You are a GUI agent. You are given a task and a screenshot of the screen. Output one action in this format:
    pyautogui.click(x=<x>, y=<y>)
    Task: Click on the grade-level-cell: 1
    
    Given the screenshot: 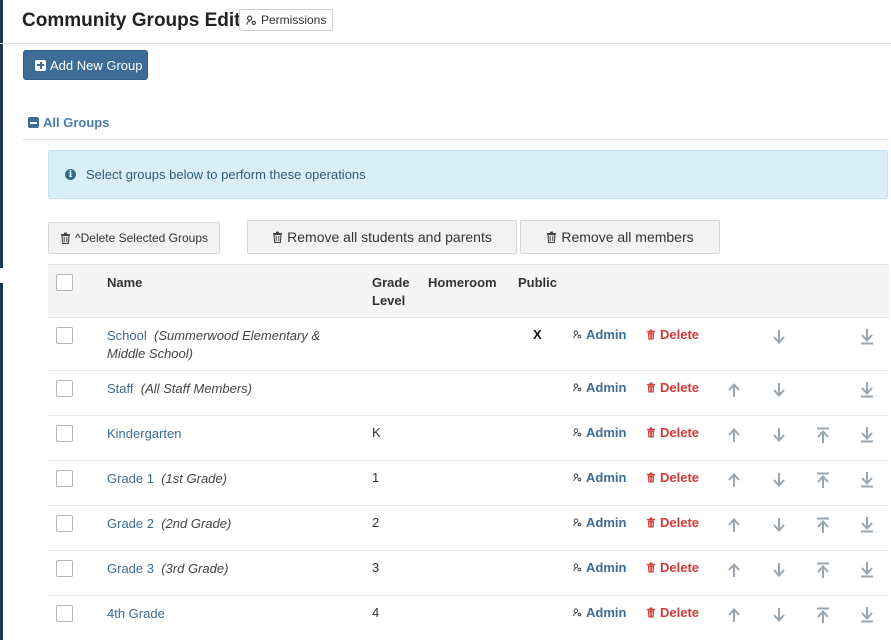 What is the action you would take?
    pyautogui.click(x=376, y=477)
    